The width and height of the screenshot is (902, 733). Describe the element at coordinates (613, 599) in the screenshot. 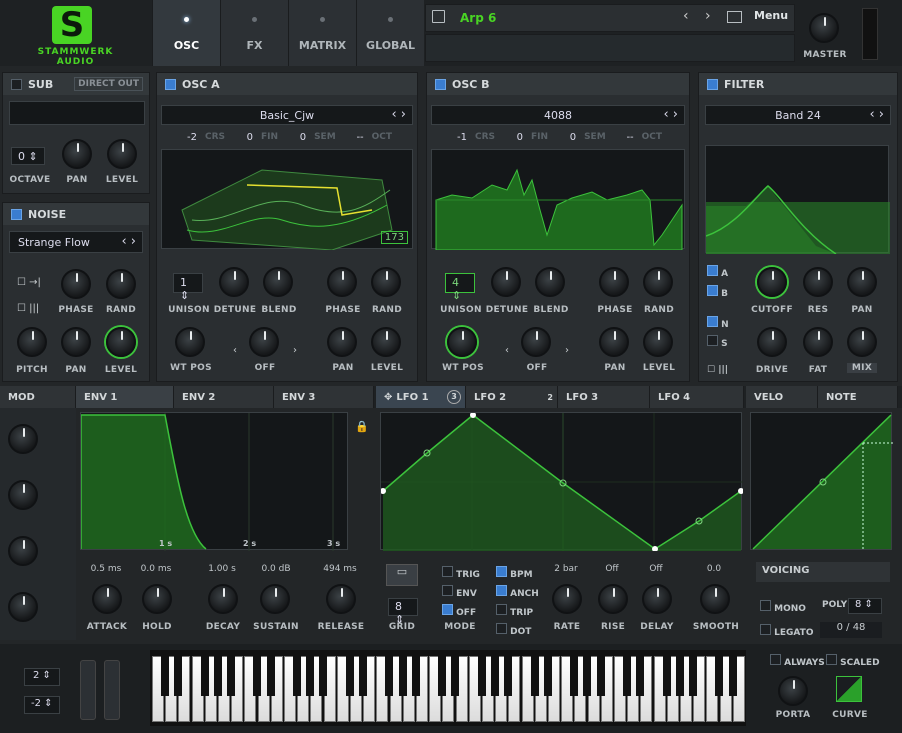

I see `rise-knob` at that location.